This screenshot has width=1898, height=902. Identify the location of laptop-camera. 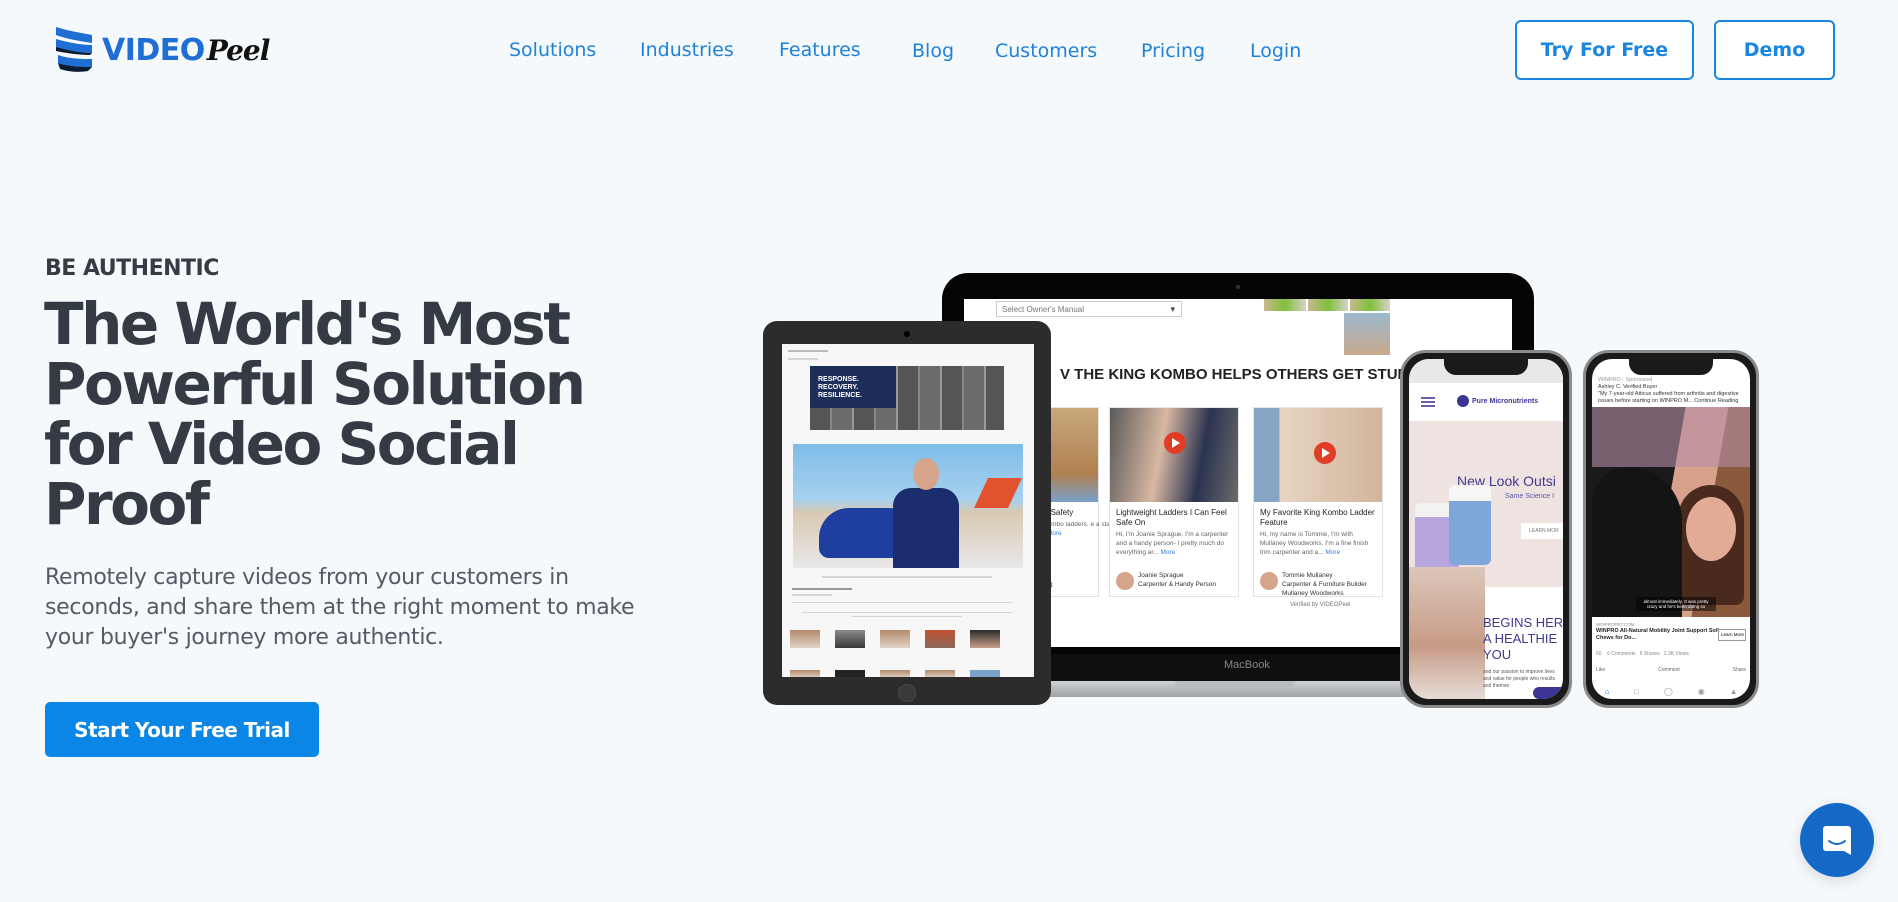
(1238, 287).